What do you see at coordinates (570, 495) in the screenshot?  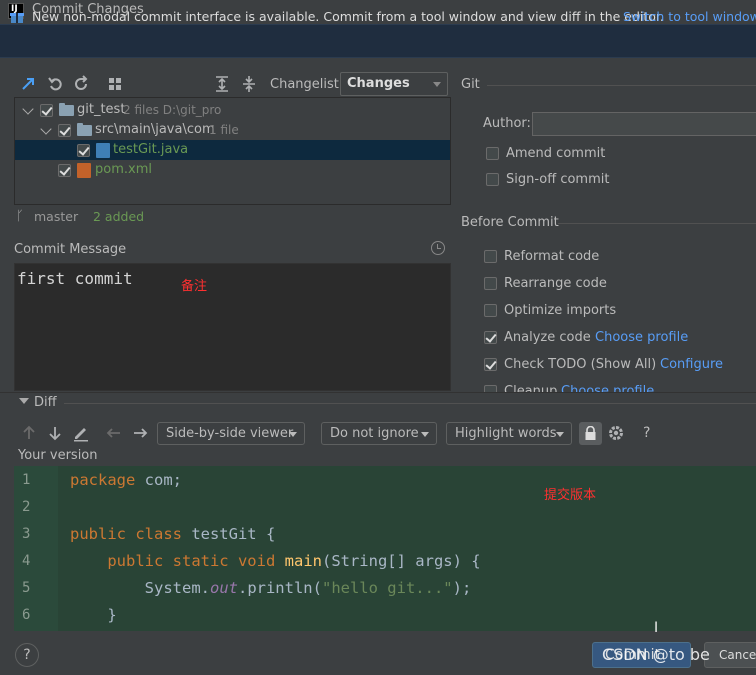 I see `annotation-note: 提交版本` at bounding box center [570, 495].